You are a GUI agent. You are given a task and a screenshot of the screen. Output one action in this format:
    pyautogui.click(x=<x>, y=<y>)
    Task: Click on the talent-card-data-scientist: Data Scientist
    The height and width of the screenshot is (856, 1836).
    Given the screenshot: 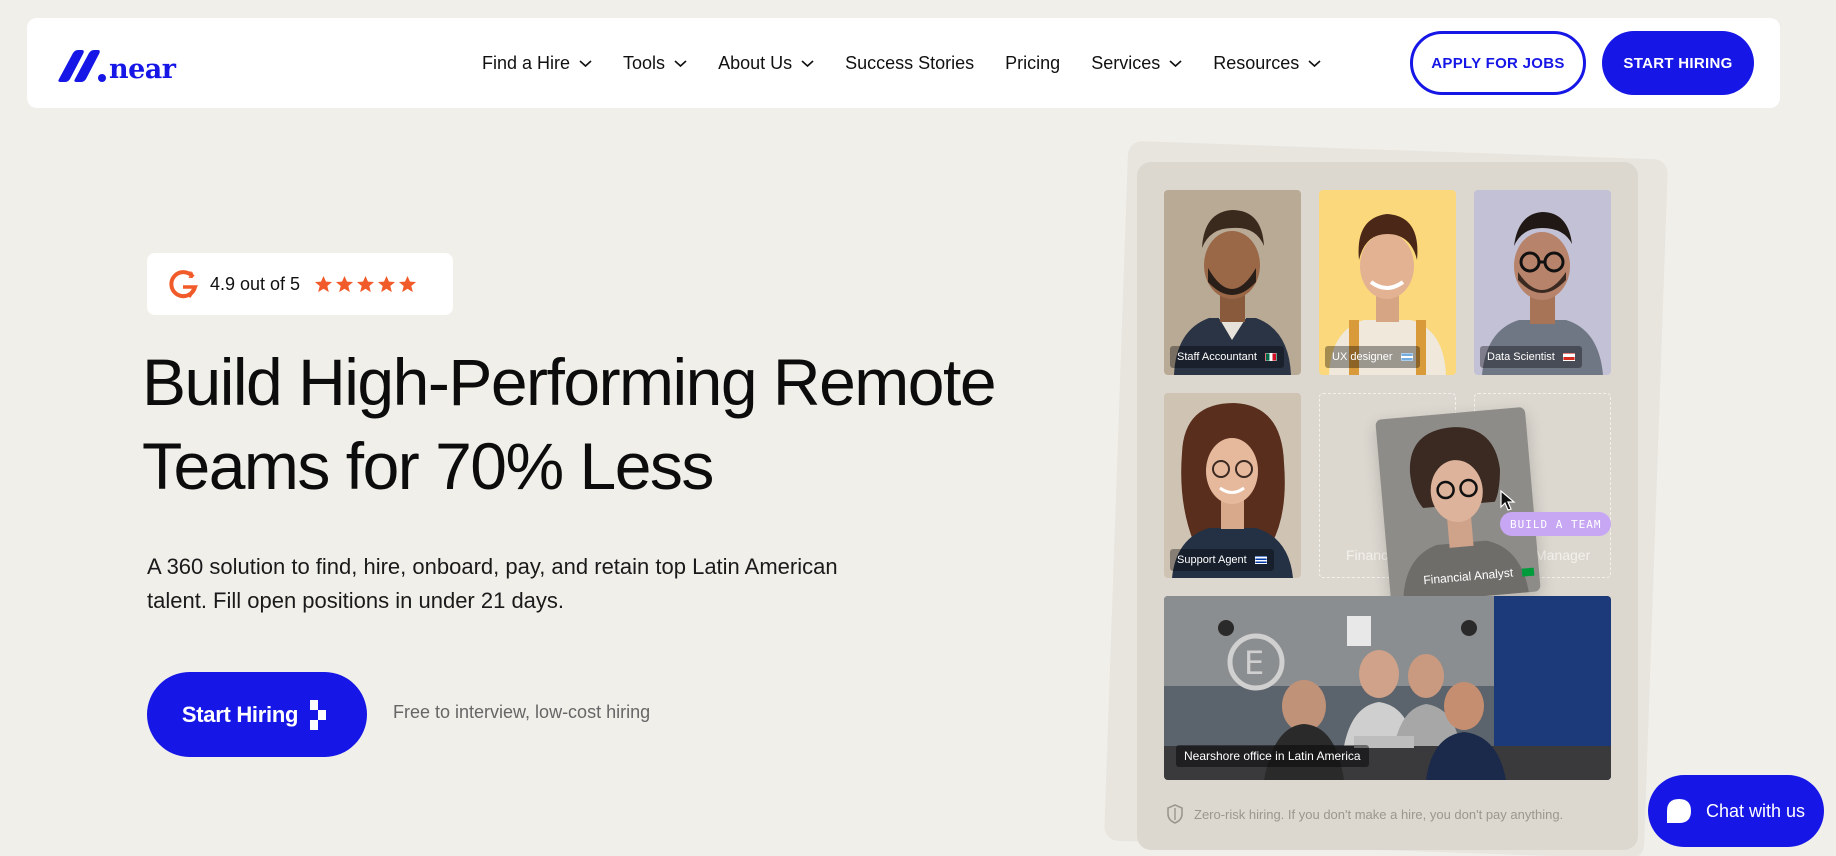 What is the action you would take?
    pyautogui.click(x=1542, y=282)
    